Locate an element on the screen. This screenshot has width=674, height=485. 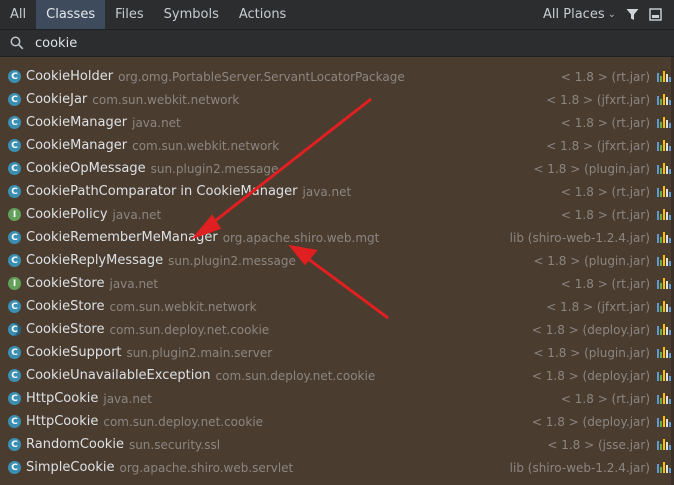
package-name: sun.plugin2.main.server is located at coordinates (199, 352).